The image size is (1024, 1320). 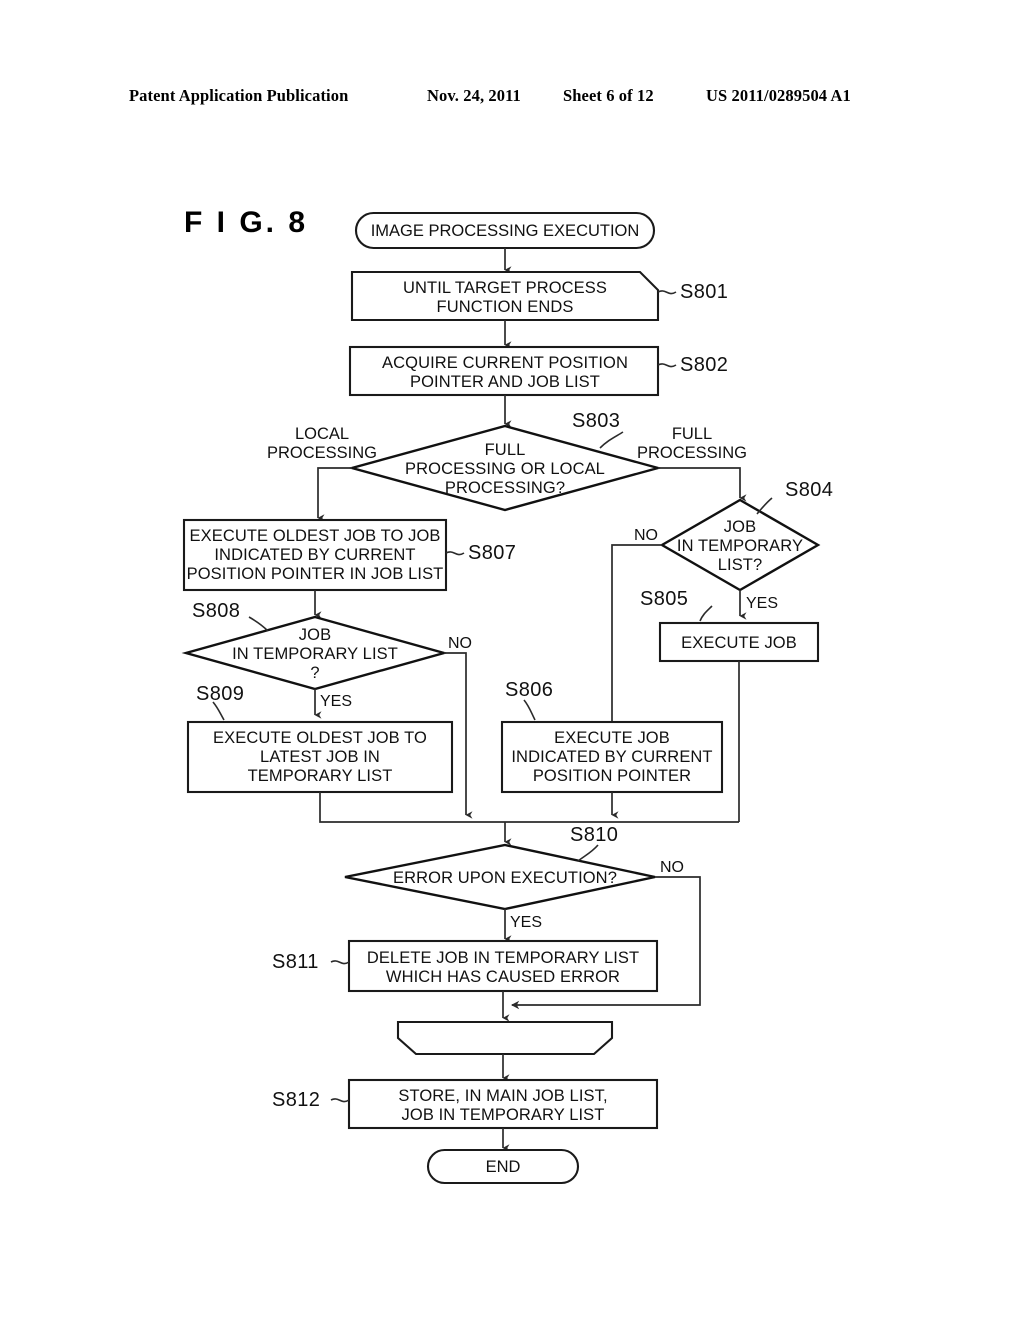 What do you see at coordinates (322, 434) in the screenshot?
I see `branch-label-s803-local-1: LOCAL` at bounding box center [322, 434].